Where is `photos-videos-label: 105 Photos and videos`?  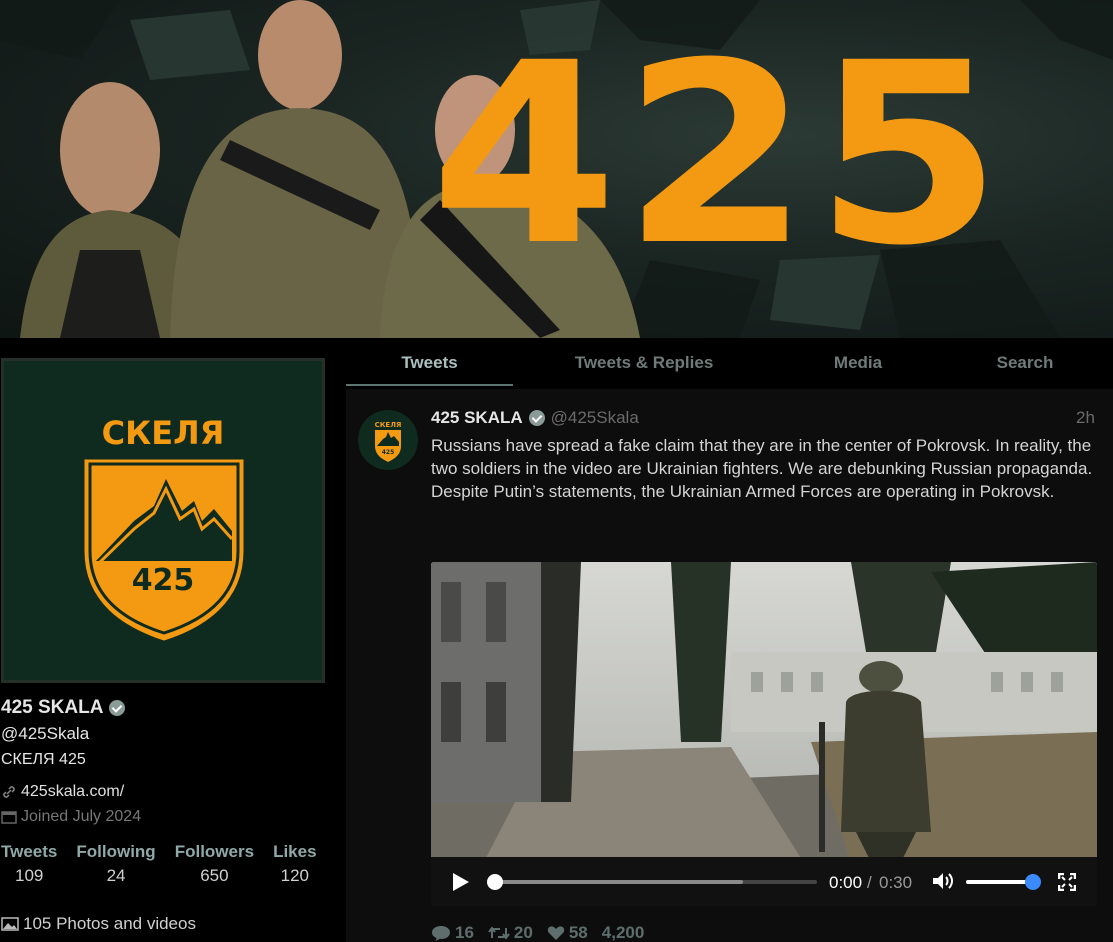 photos-videos-label: 105 Photos and videos is located at coordinates (109, 924).